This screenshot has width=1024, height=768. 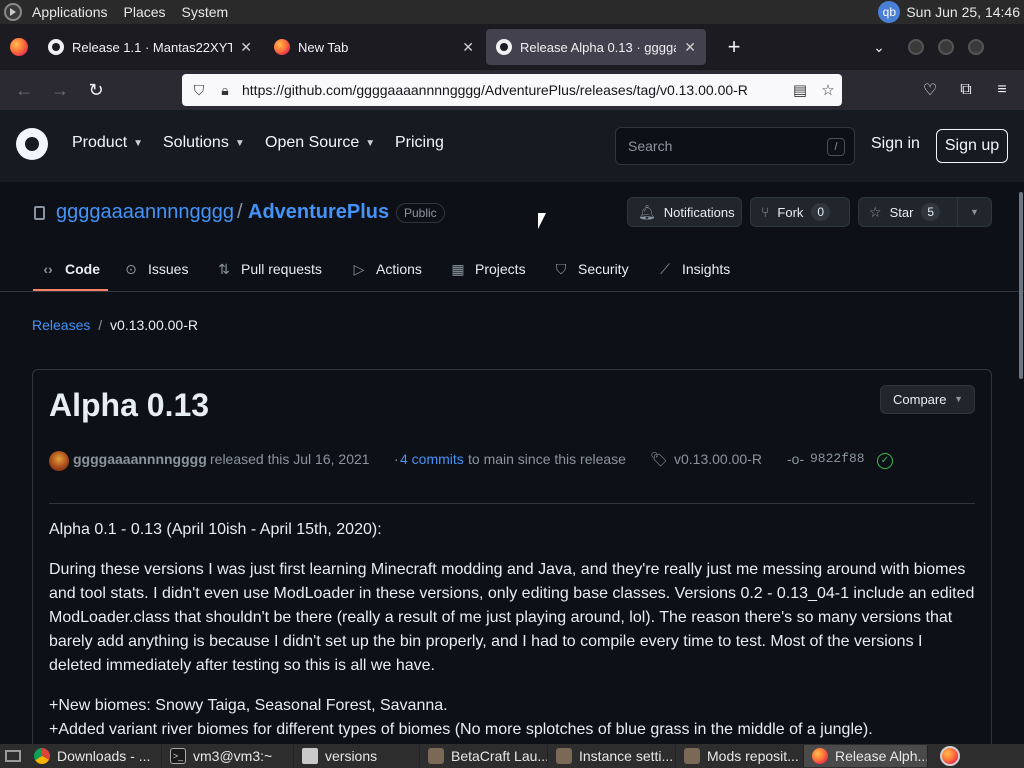 What do you see at coordinates (205, 12) in the screenshot?
I see `system-menu: System` at bounding box center [205, 12].